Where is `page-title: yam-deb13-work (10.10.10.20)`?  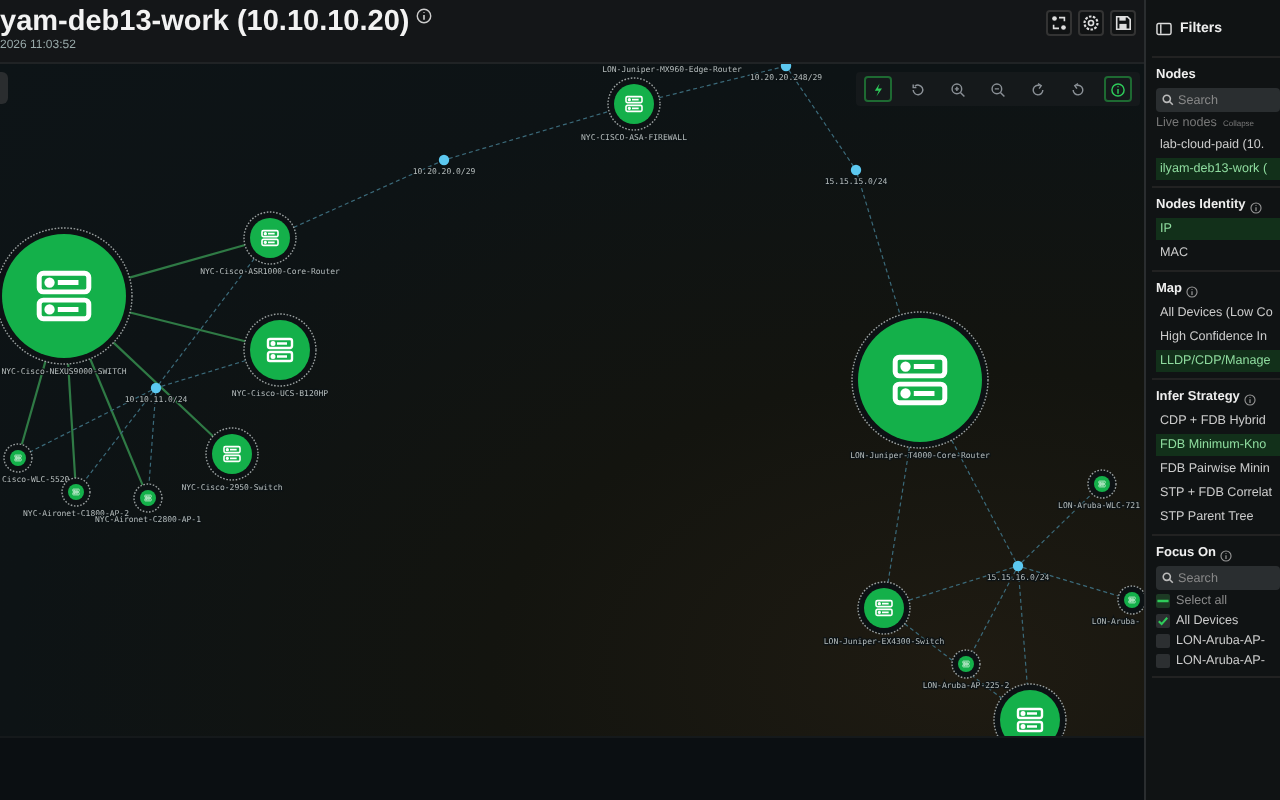 page-title: yam-deb13-work (10.10.10.20) is located at coordinates (205, 22).